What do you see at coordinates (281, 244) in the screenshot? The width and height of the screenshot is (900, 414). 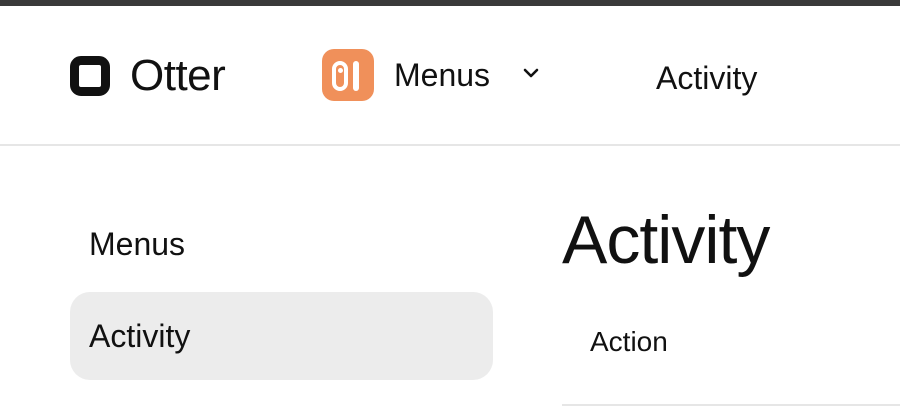 I see `sidebar-item-menus: Menus` at bounding box center [281, 244].